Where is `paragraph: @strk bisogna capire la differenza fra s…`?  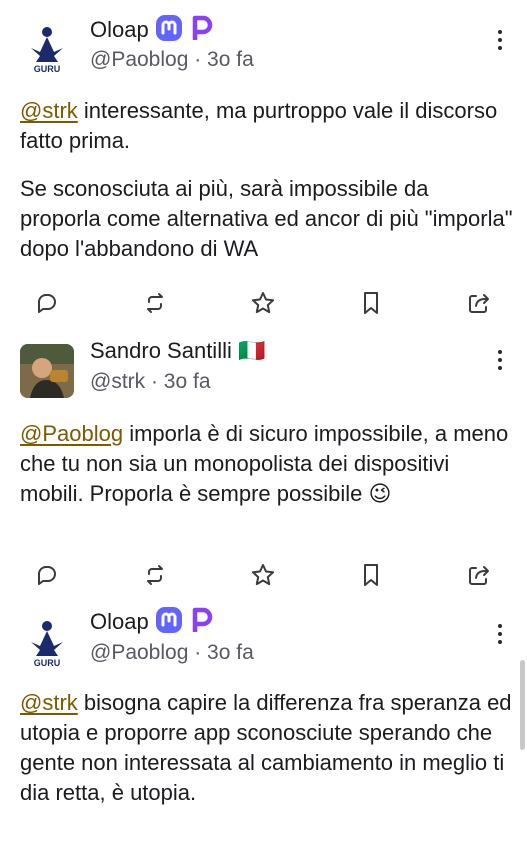
paragraph: @strk bisogna capire la differenza fra s… is located at coordinates (266, 747).